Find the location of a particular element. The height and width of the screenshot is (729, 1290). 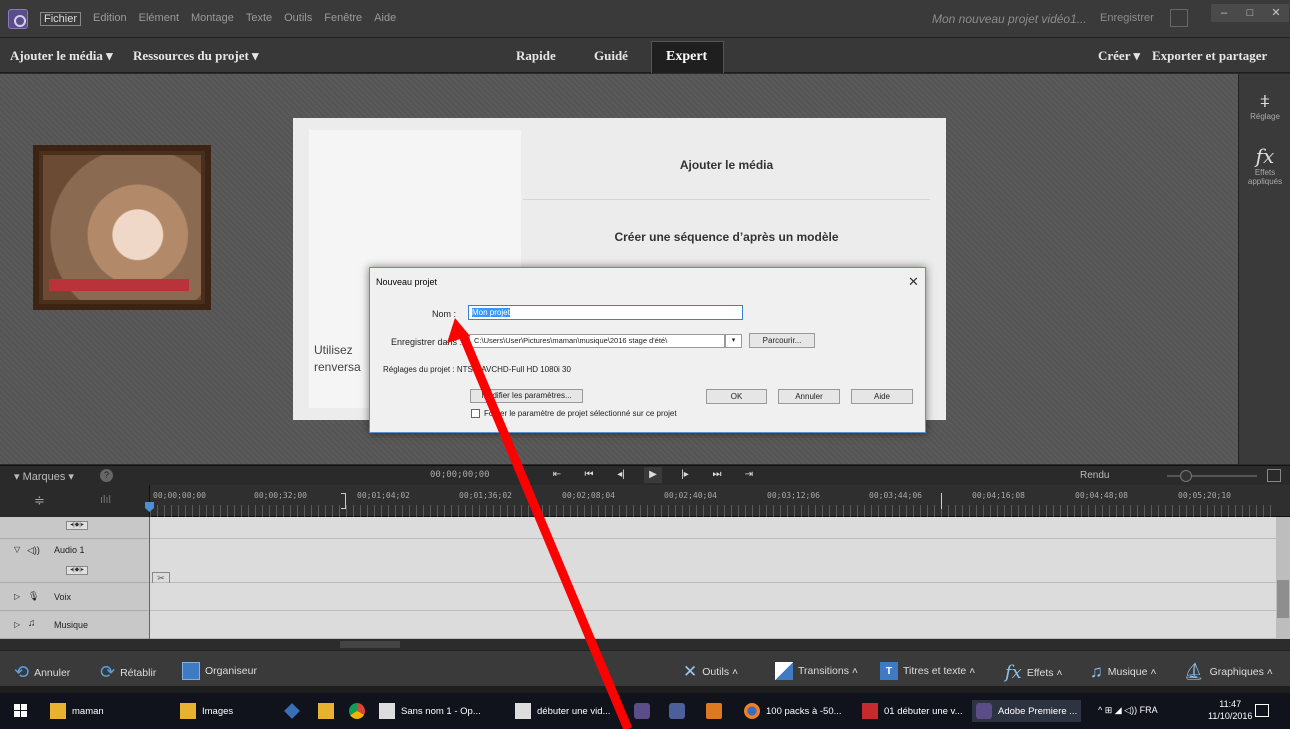

menu-aide: Aide is located at coordinates (385, 19).